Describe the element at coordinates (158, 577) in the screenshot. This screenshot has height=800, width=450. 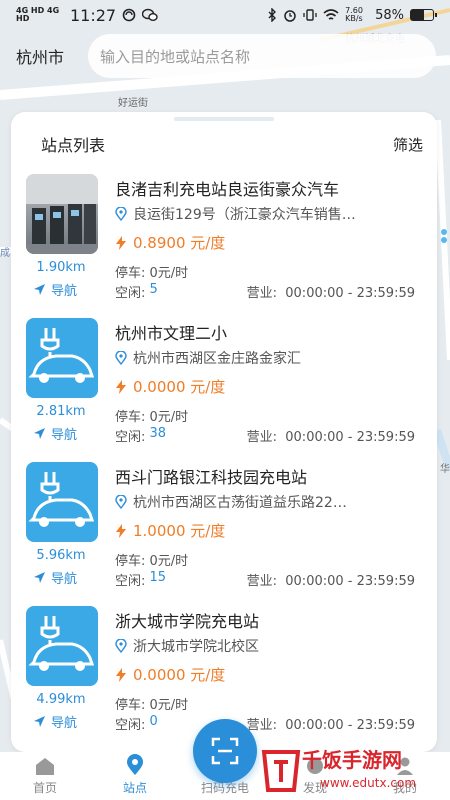
I see `free-count: 15` at that location.